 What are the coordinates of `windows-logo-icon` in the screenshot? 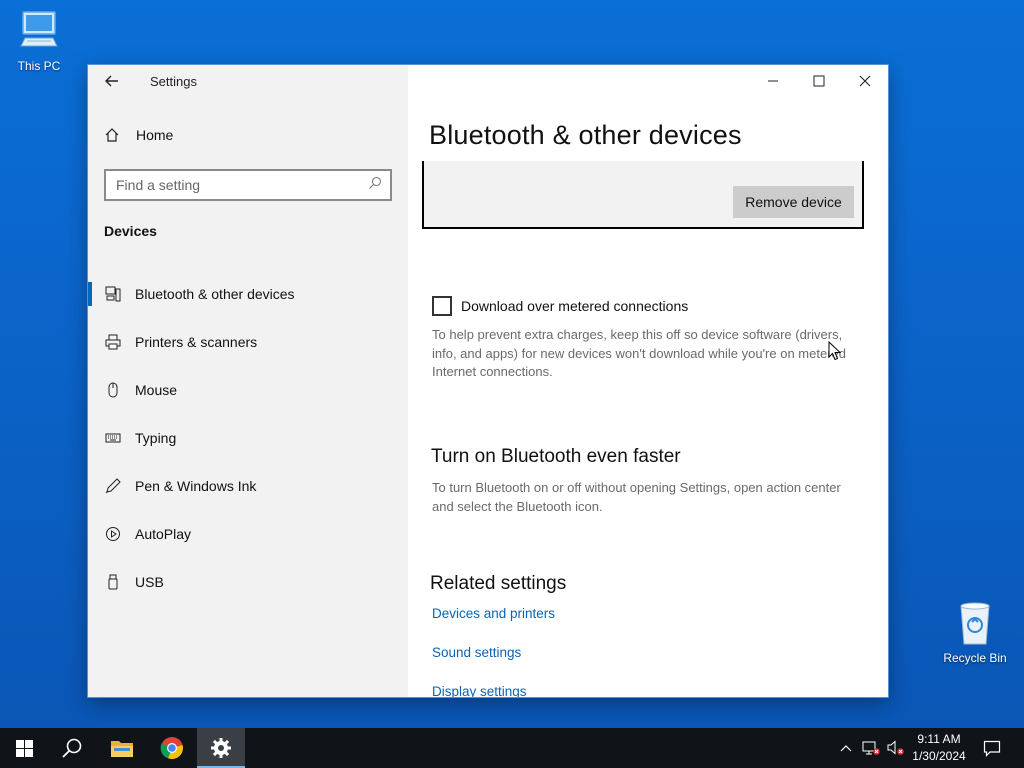 It's located at (24, 748).